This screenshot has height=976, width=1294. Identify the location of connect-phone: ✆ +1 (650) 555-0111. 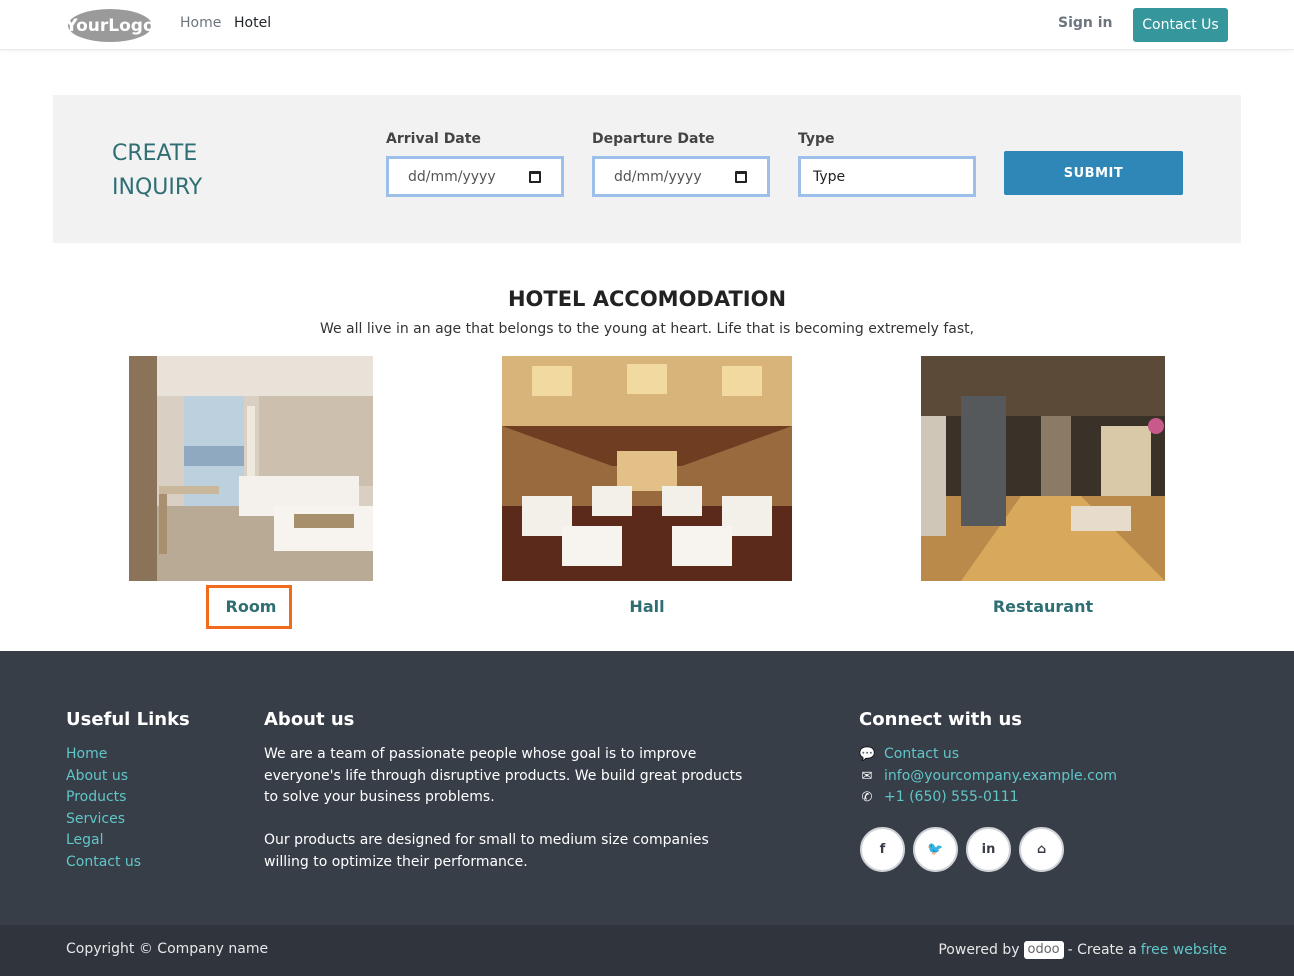
(988, 798).